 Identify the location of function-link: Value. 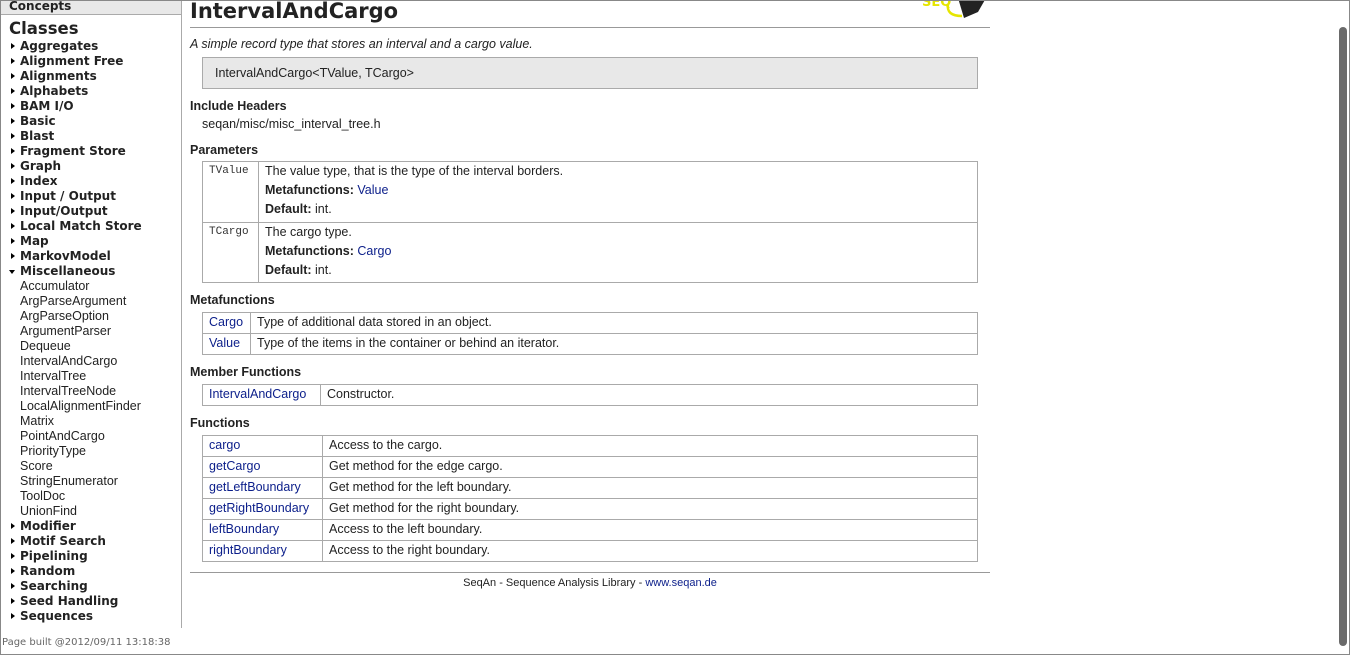
(224, 343).